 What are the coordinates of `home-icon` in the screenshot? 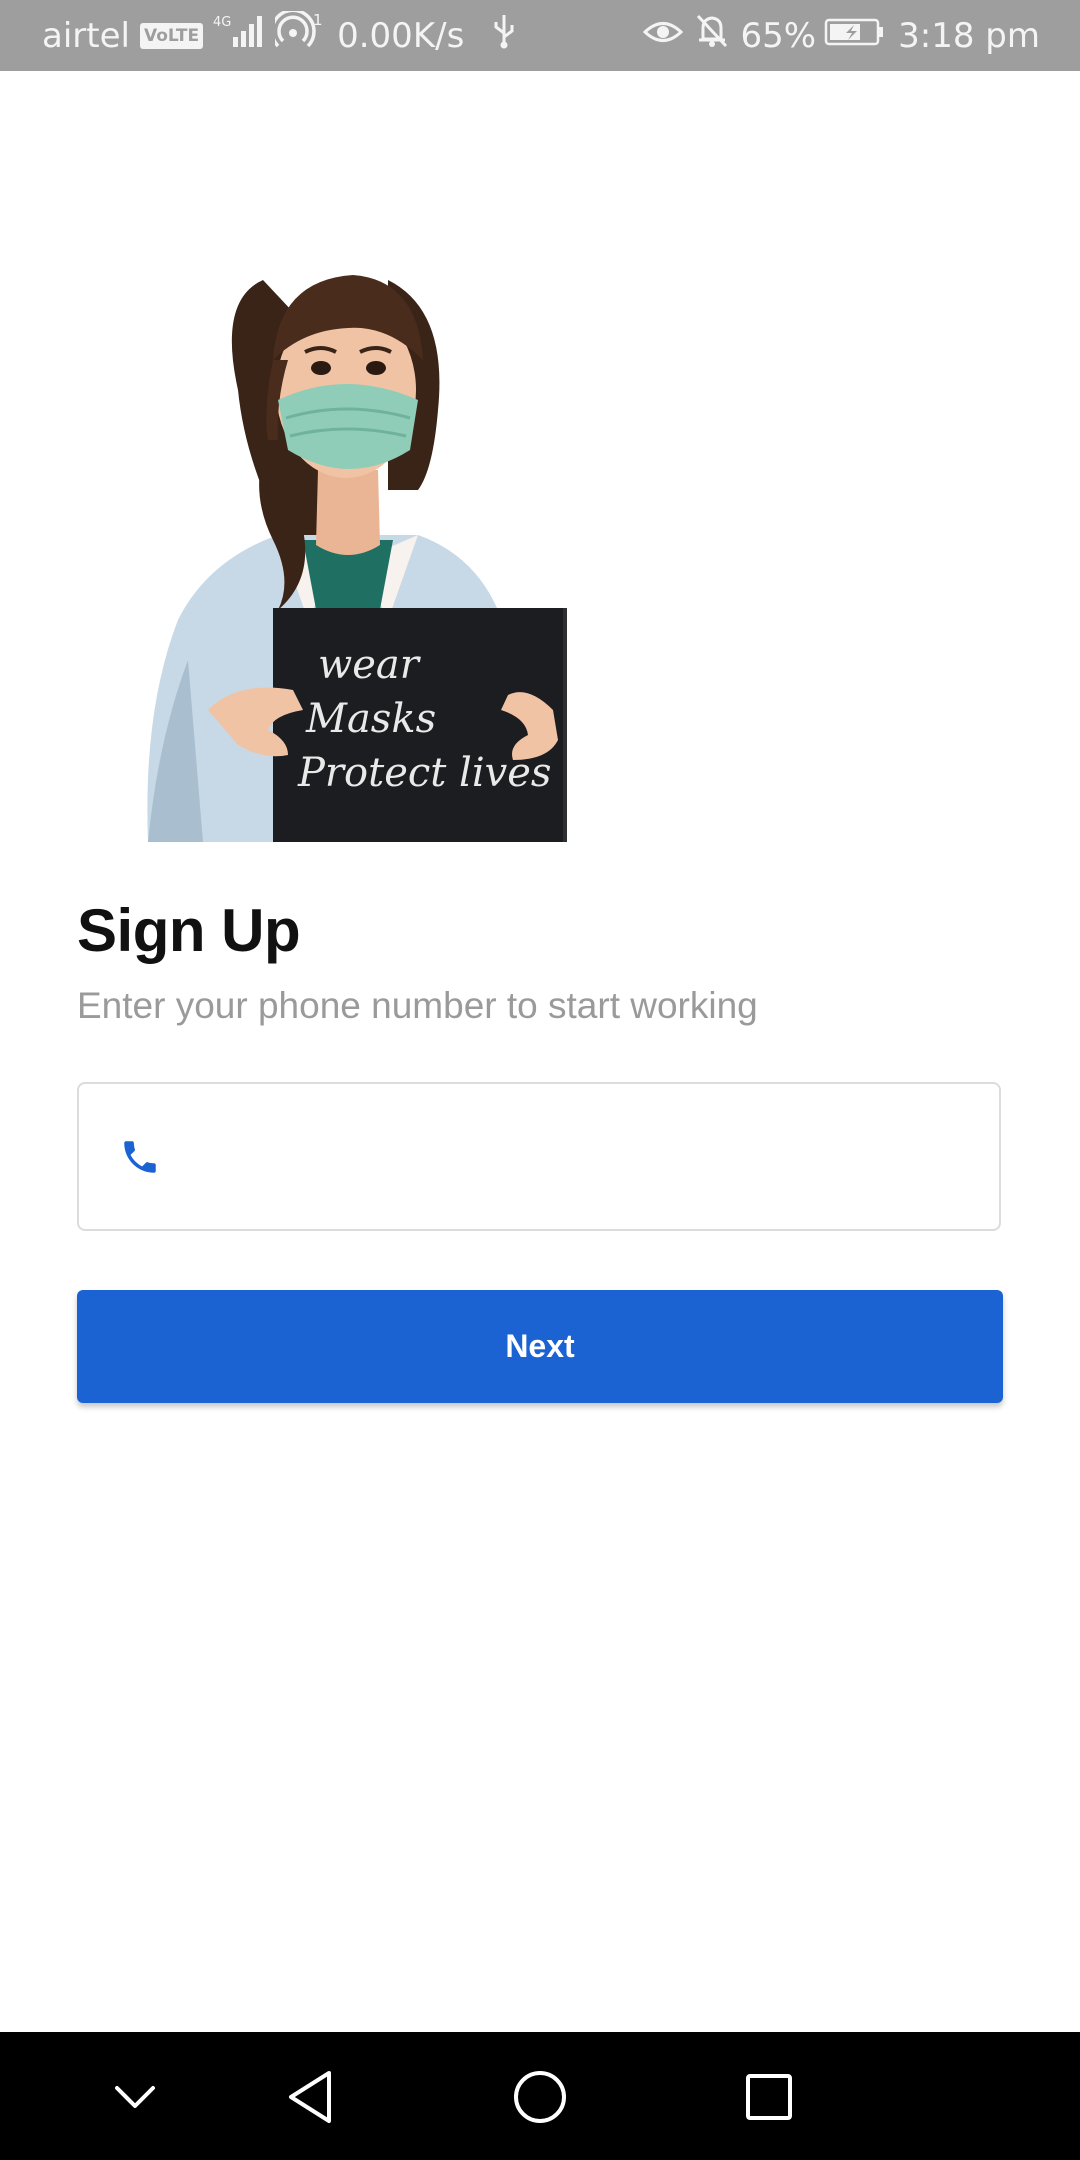 It's located at (540, 2097).